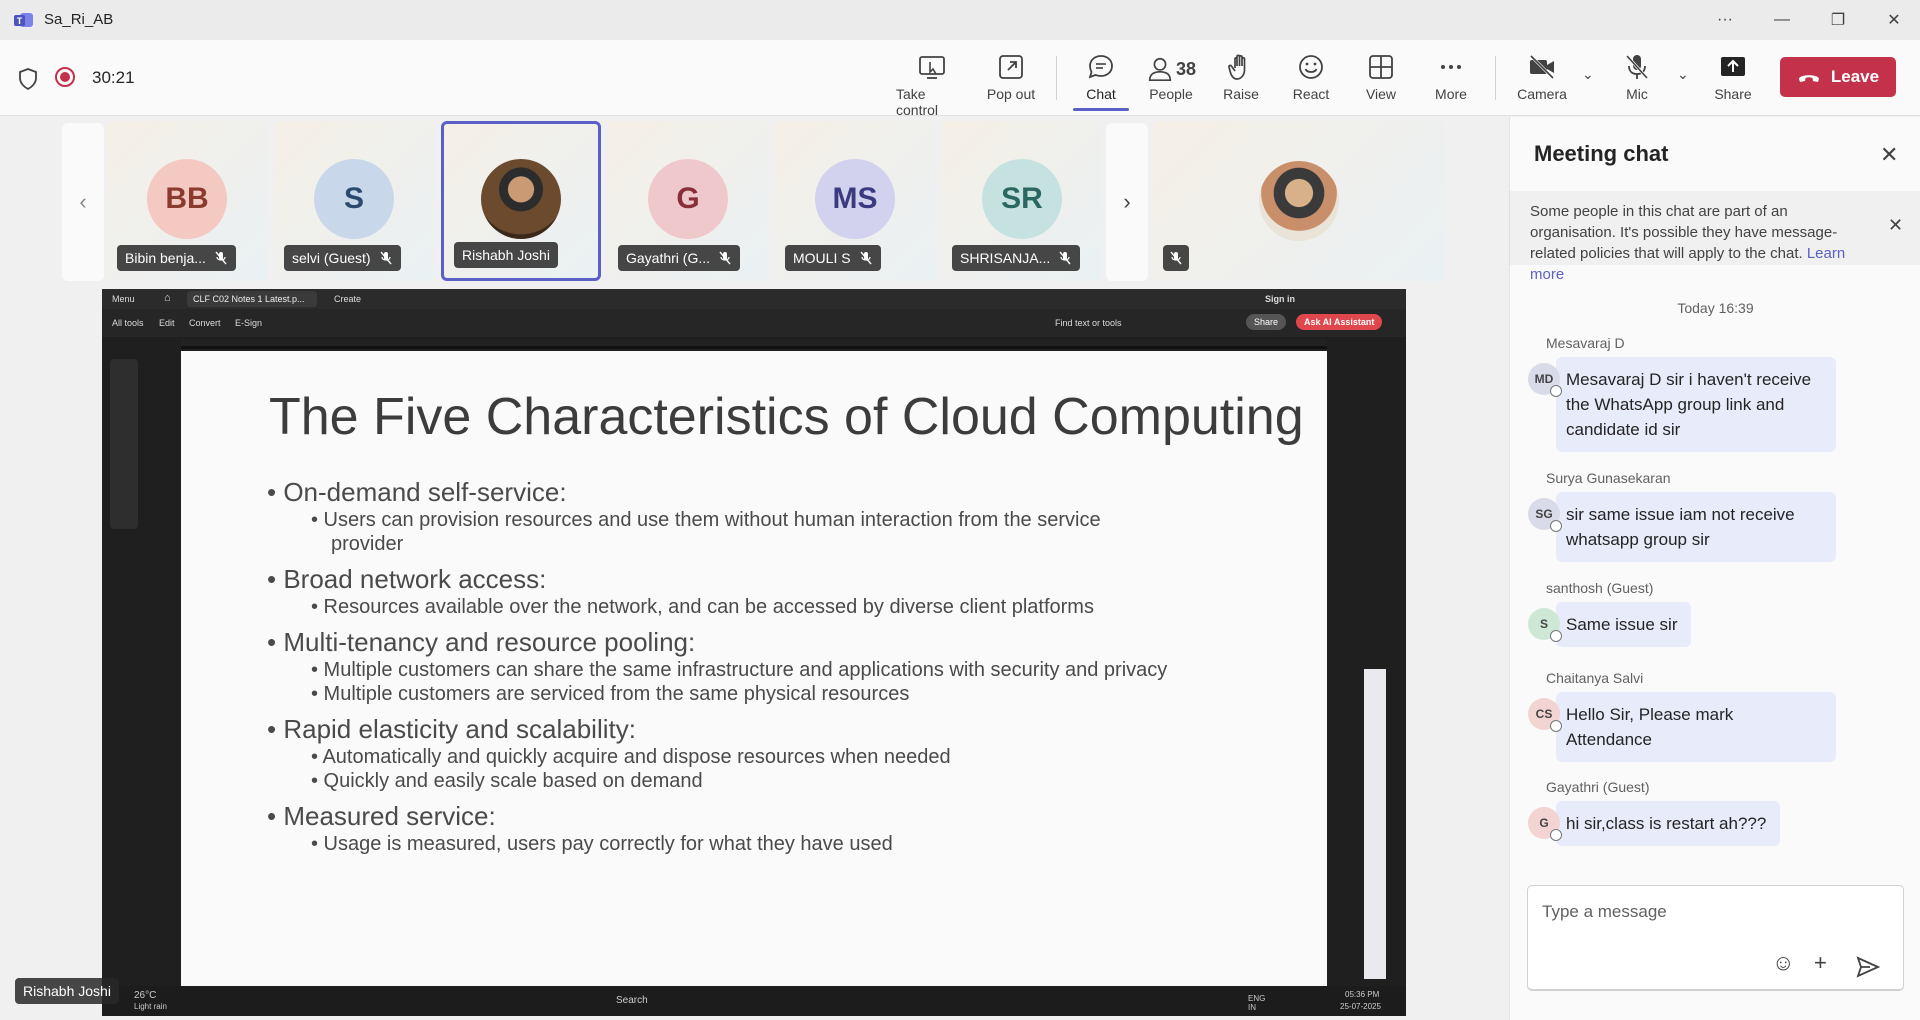  What do you see at coordinates (407, 579) in the screenshot?
I see `slide-bullet: • Broad network access:` at bounding box center [407, 579].